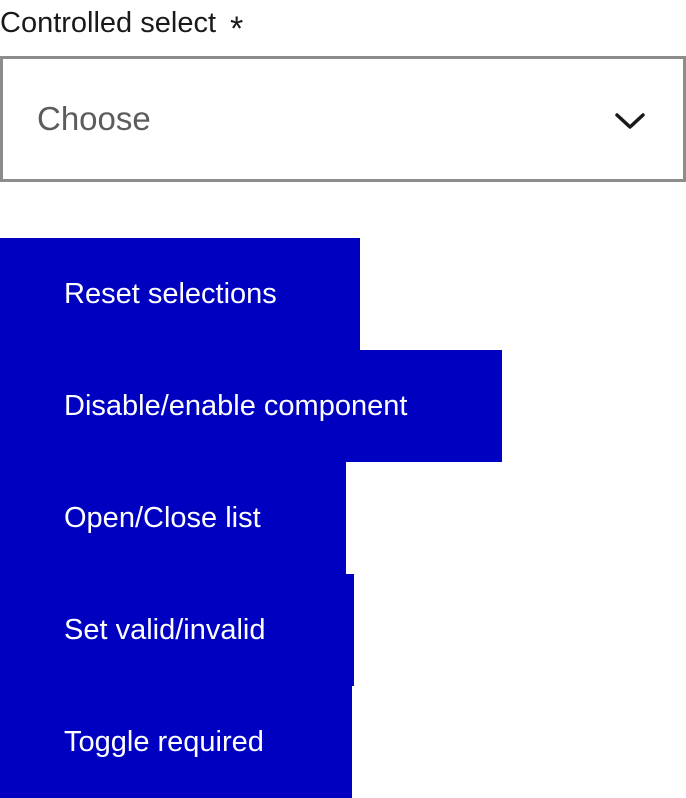 The image size is (686, 798). Describe the element at coordinates (630, 121) in the screenshot. I see `chevron-down-icon` at that location.